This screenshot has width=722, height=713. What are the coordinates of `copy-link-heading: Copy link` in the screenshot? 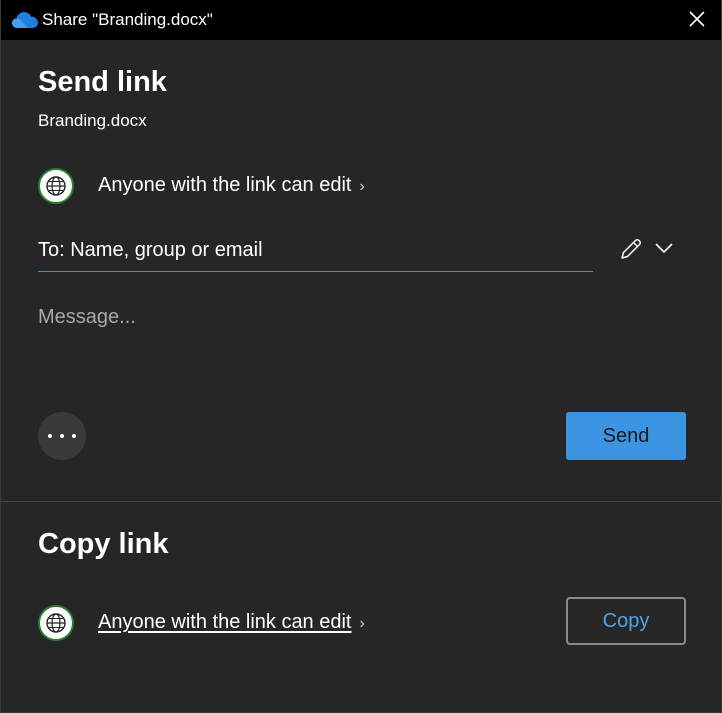 It's located at (103, 544).